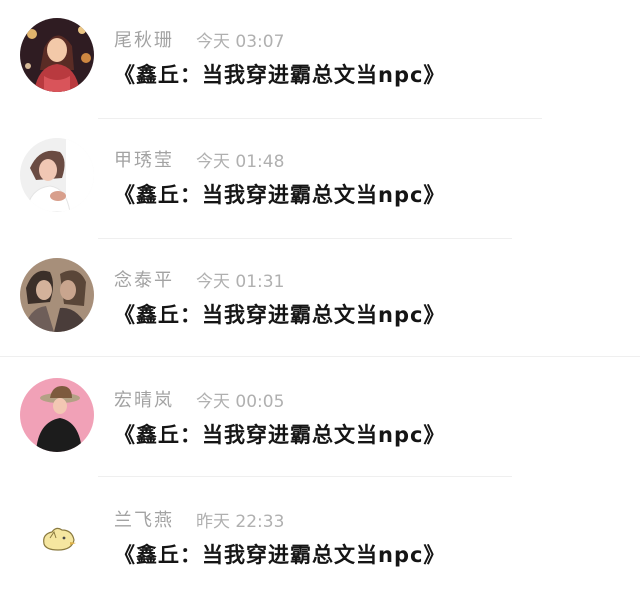  What do you see at coordinates (144, 519) in the screenshot?
I see `author-name: 兰飞燕` at bounding box center [144, 519].